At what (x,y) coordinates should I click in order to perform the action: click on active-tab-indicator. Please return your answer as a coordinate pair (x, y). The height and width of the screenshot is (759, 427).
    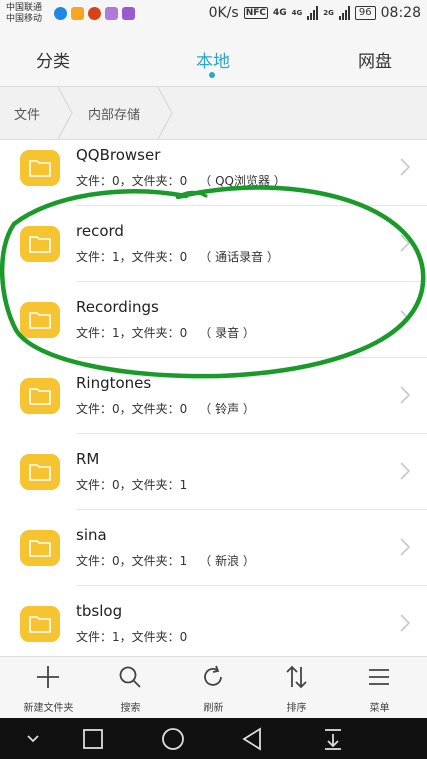
    Looking at the image, I should click on (212, 75).